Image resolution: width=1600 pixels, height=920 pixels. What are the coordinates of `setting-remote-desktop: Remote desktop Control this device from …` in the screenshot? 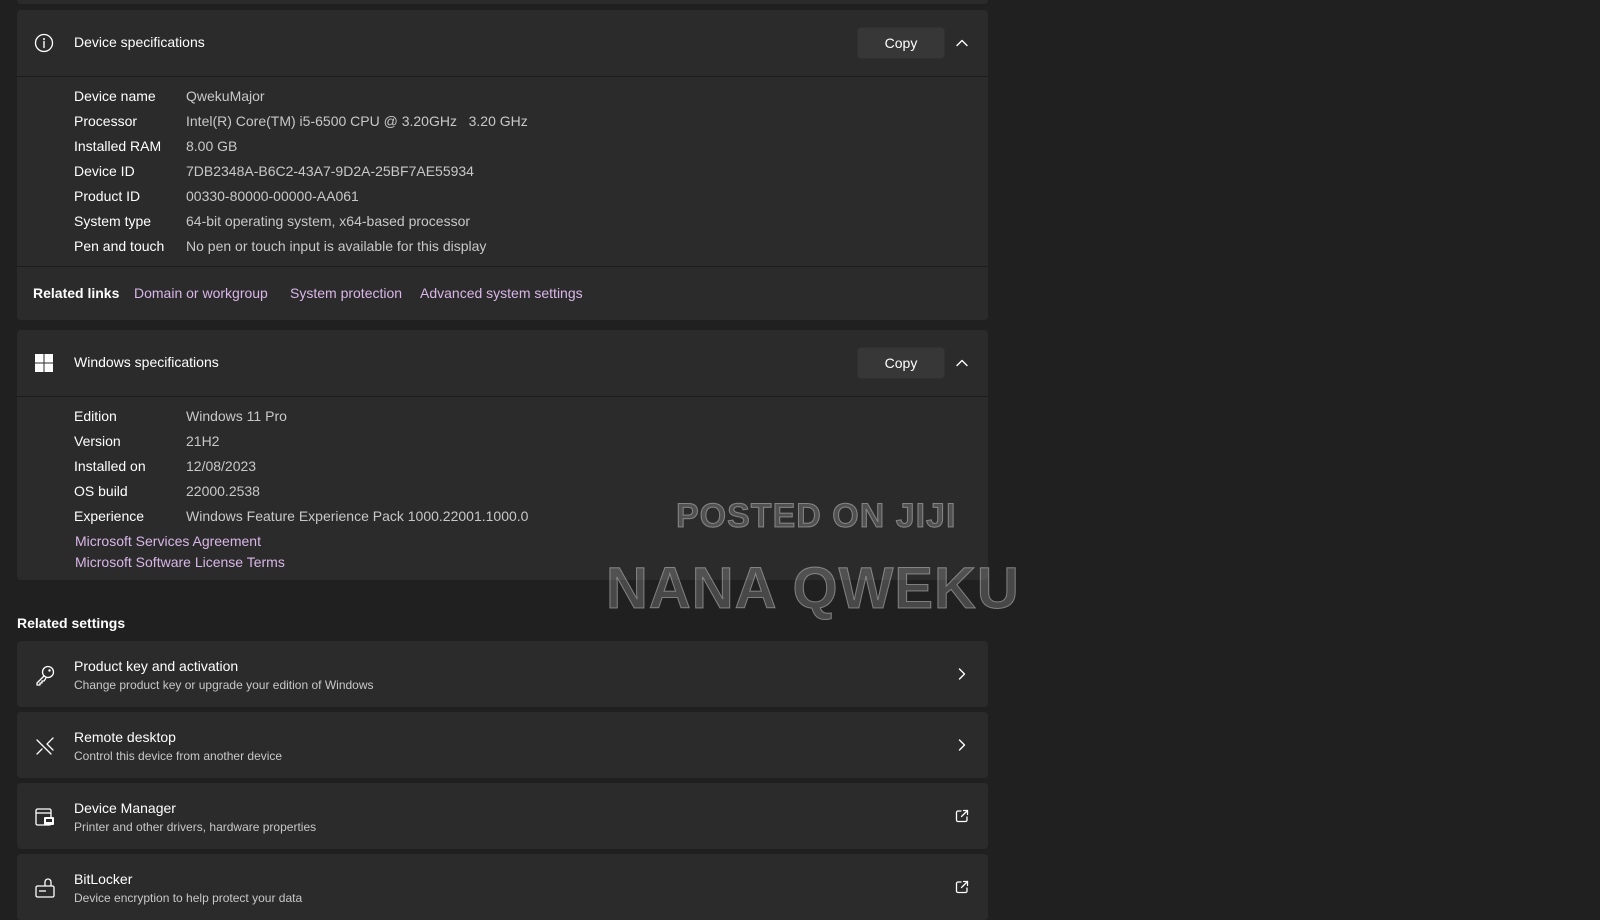 It's located at (502, 745).